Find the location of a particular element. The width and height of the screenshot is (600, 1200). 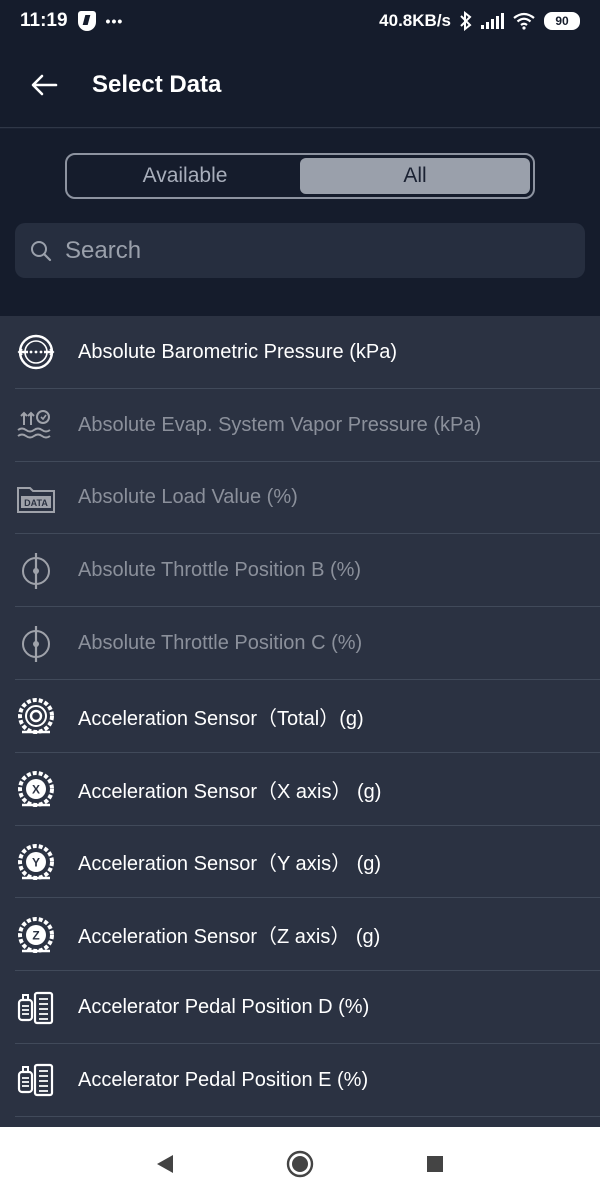

list-item: Acceleration Sensor（Total）(g) is located at coordinates (300, 716).